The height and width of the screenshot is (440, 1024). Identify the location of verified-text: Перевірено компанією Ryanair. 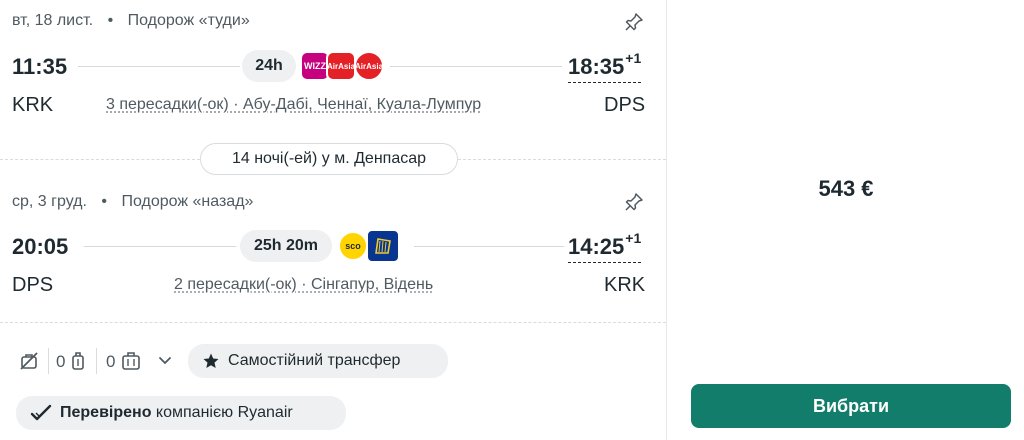
(176, 412).